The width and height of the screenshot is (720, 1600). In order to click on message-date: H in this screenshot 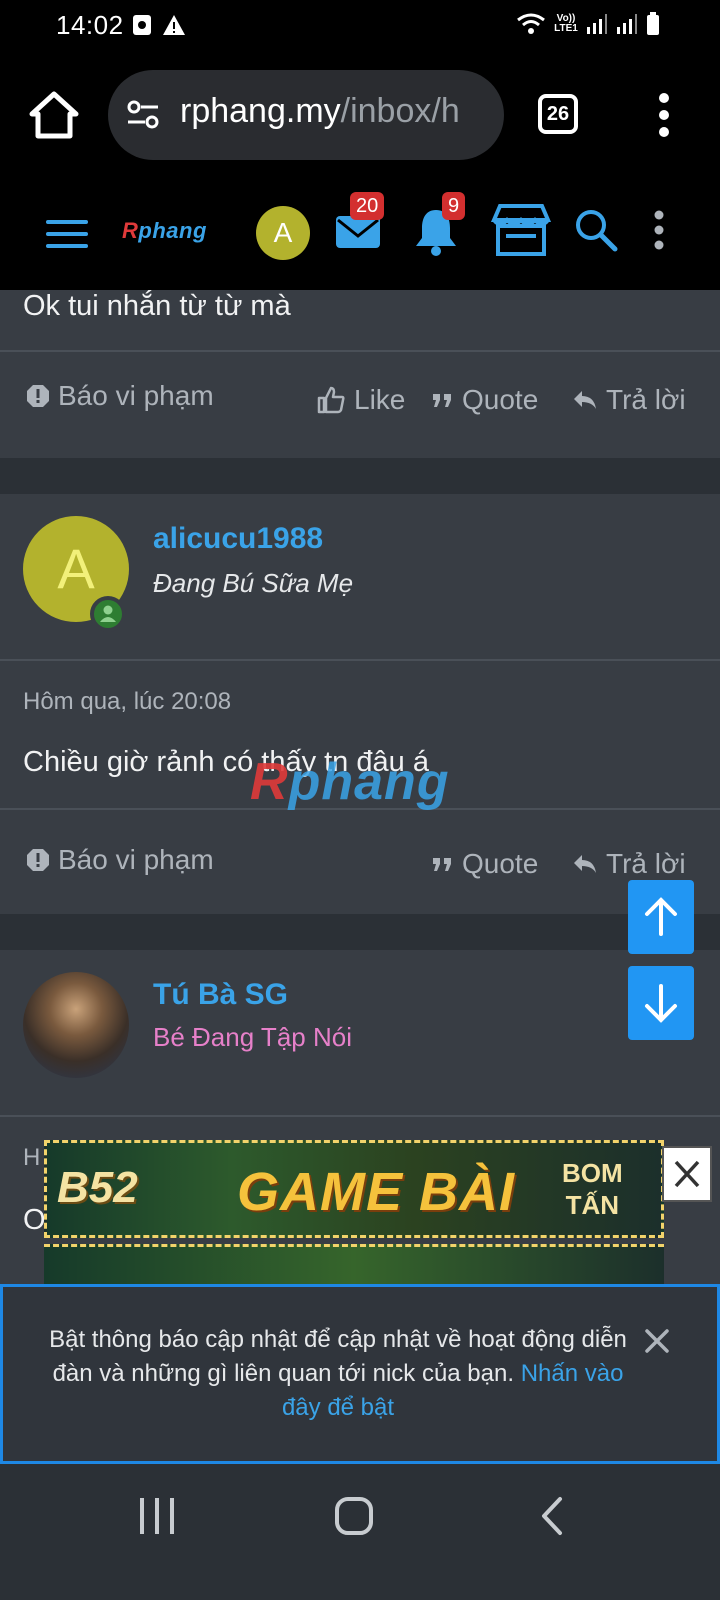, I will do `click(32, 1157)`.